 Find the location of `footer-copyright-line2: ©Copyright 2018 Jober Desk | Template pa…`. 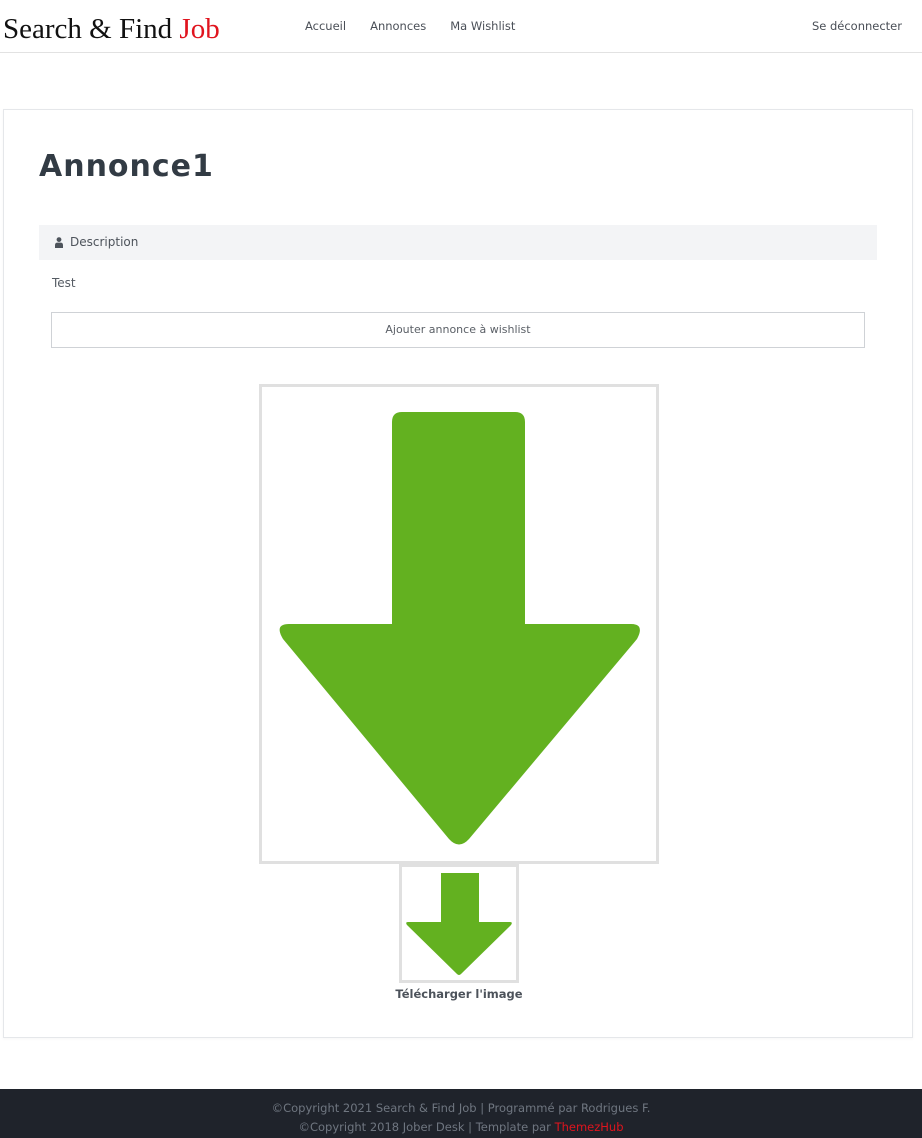

footer-copyright-line2: ©Copyright 2018 Jober Desk | Template pa… is located at coordinates (461, 1127).